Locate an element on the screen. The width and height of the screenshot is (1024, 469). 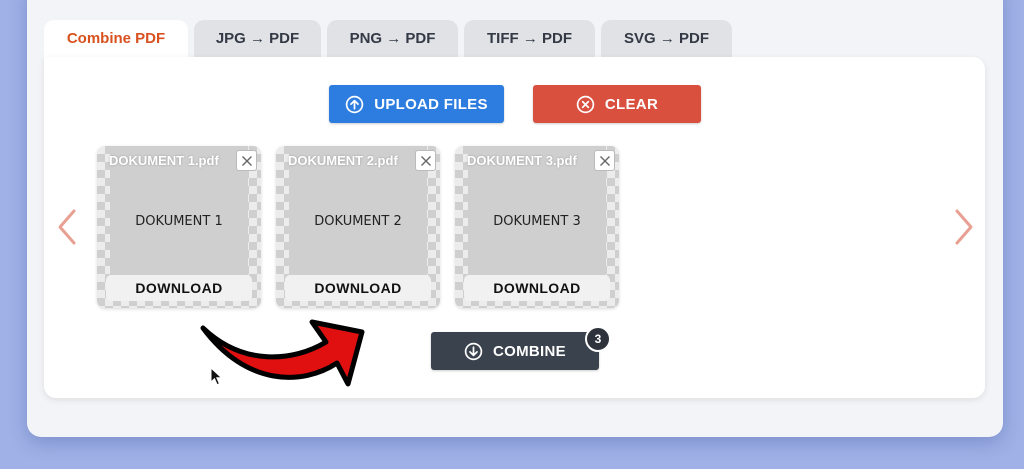
upload-circle-icon is located at coordinates (354, 104).